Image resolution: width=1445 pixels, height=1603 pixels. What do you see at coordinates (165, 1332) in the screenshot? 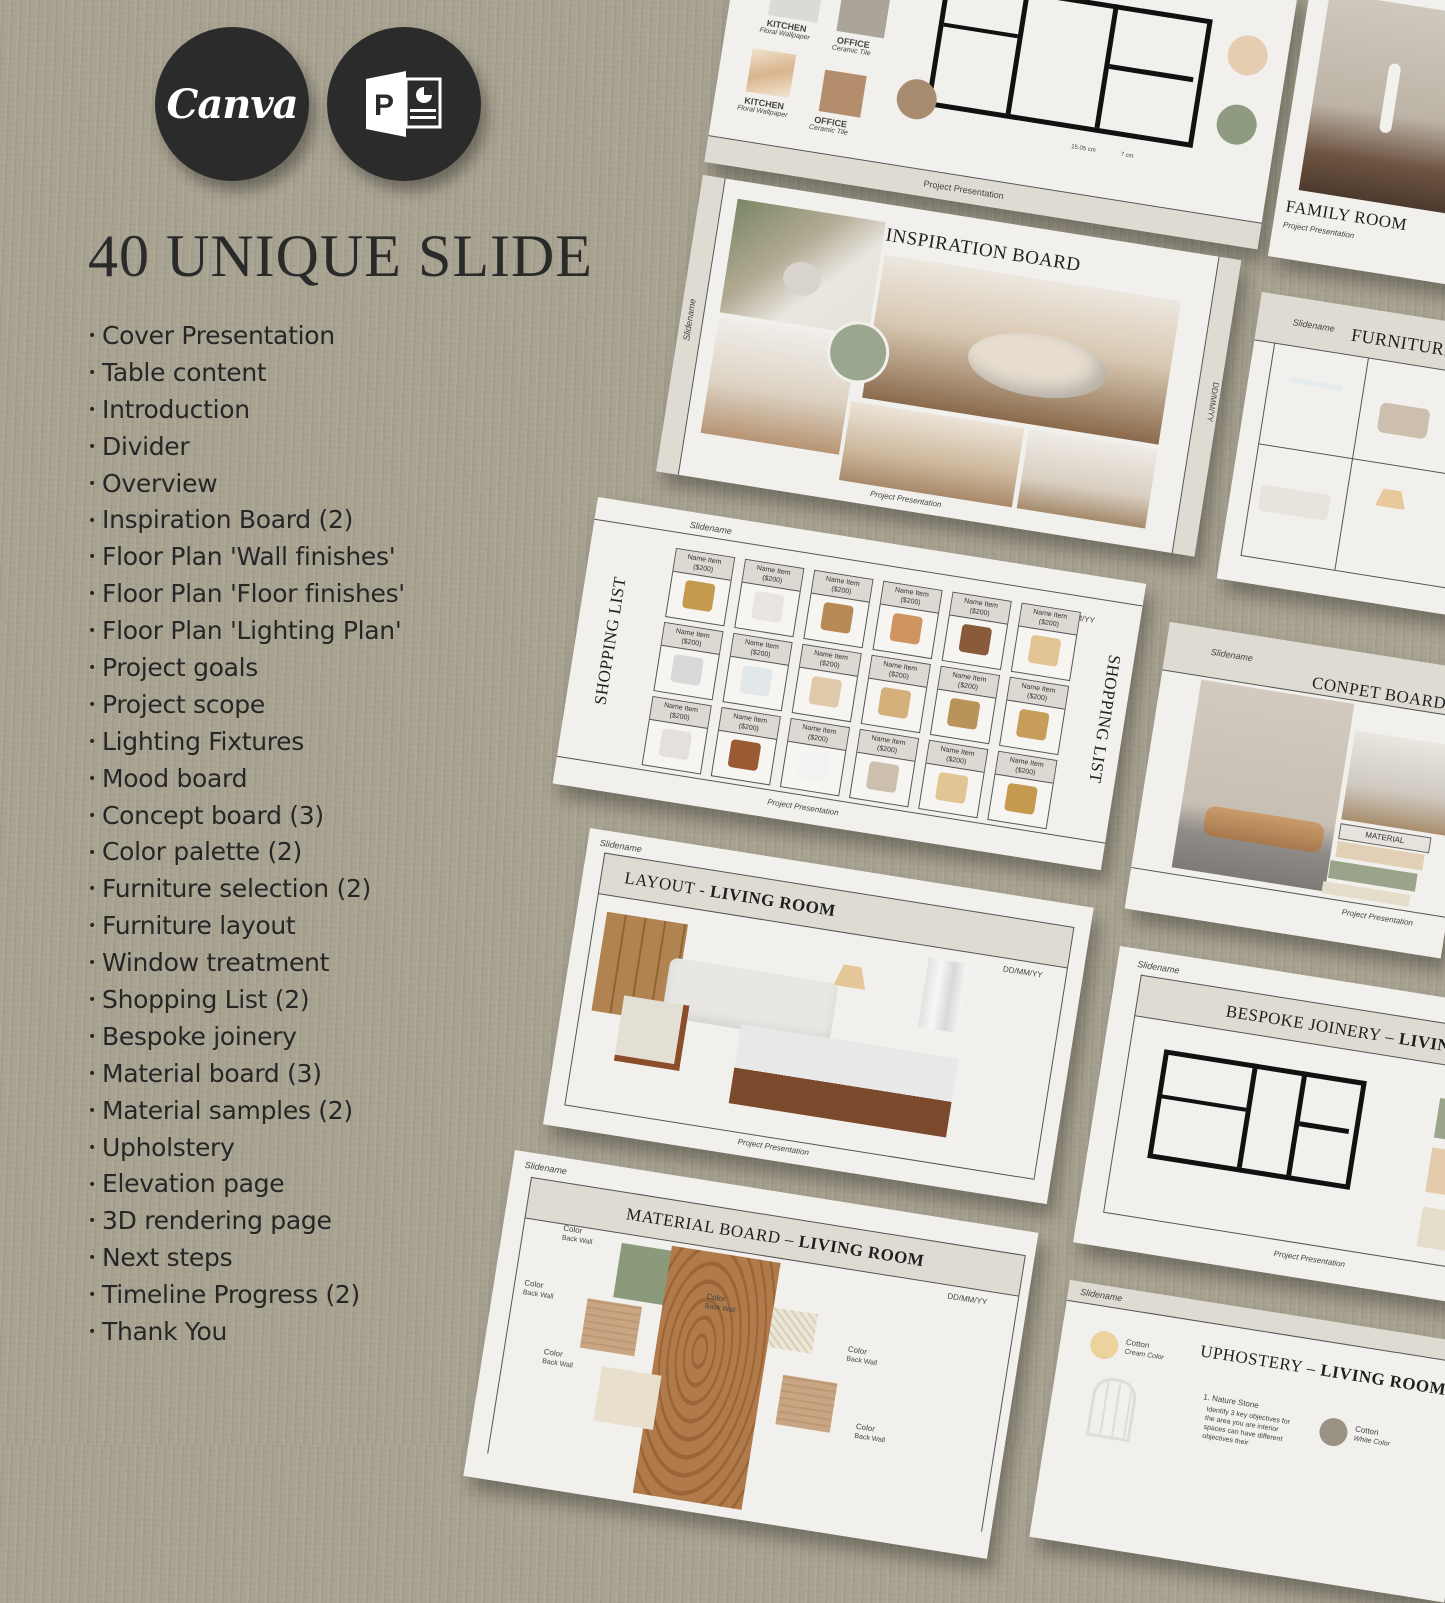
I see `feature-label: Thank You` at bounding box center [165, 1332].